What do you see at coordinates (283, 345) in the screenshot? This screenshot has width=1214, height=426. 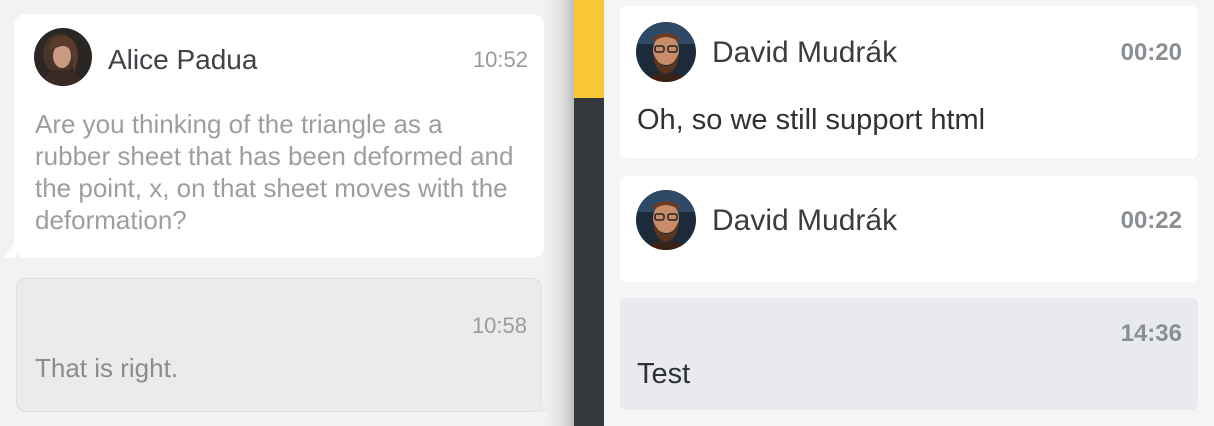 I see `outgoing-message-bubble: 10:58 That is right.` at bounding box center [283, 345].